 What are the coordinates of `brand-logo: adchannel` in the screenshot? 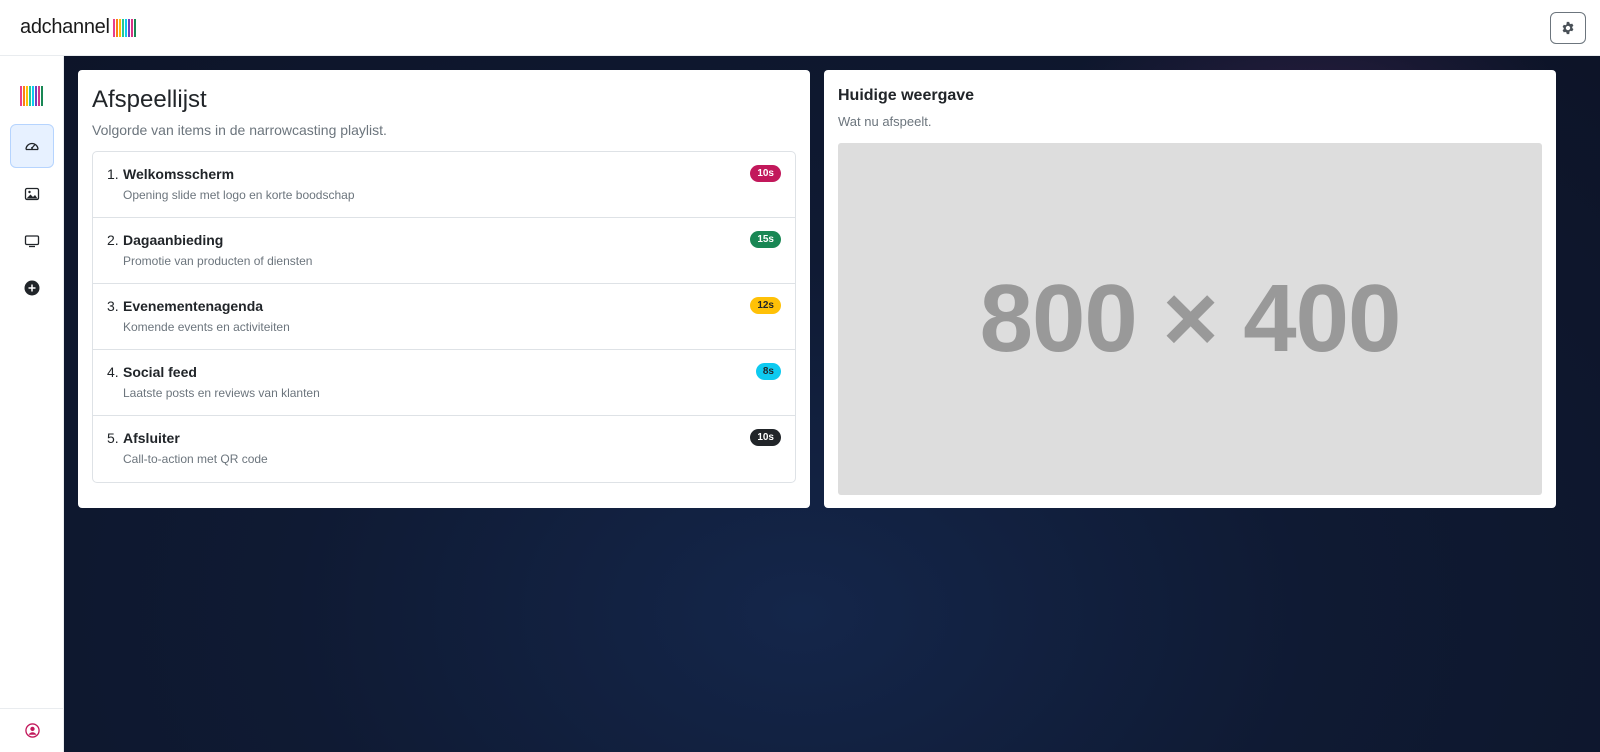 It's located at (78, 27).